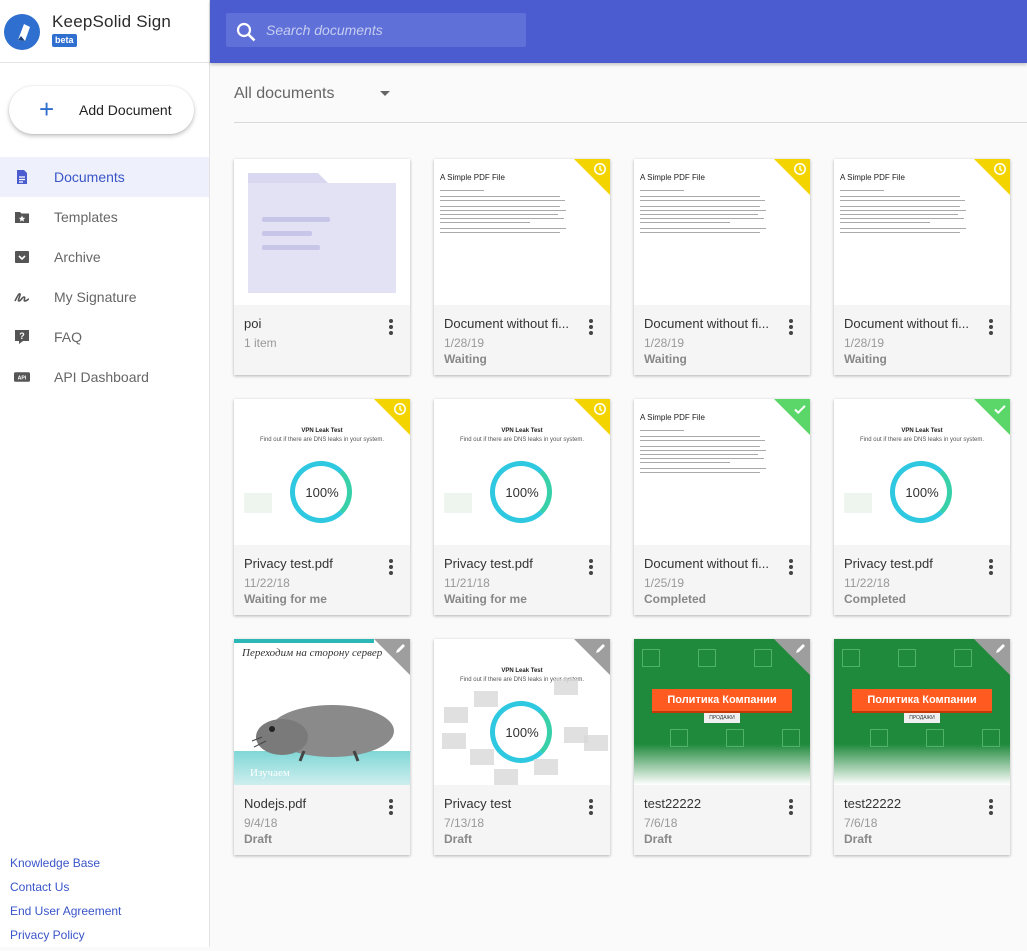  What do you see at coordinates (101, 110) in the screenshot?
I see `add-document-button: + Add Document` at bounding box center [101, 110].